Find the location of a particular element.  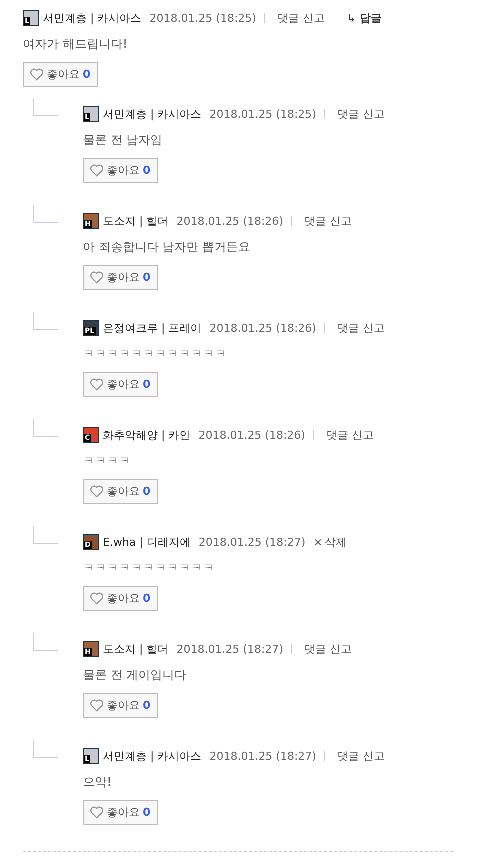

author-name: 화추악해양 | 카인 is located at coordinates (147, 435).